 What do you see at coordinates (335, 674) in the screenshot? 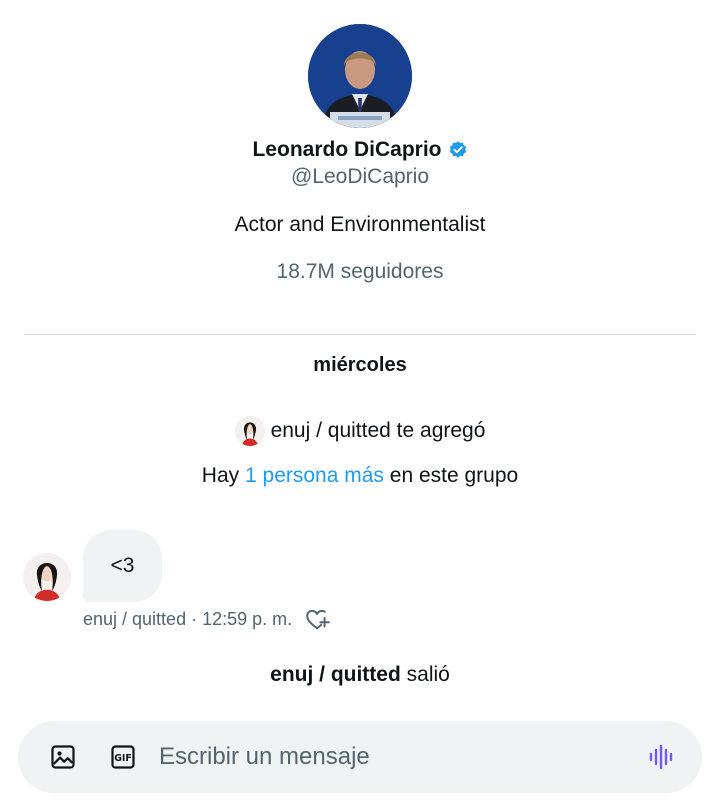
I see `left-event-user: enuj / quitted` at bounding box center [335, 674].